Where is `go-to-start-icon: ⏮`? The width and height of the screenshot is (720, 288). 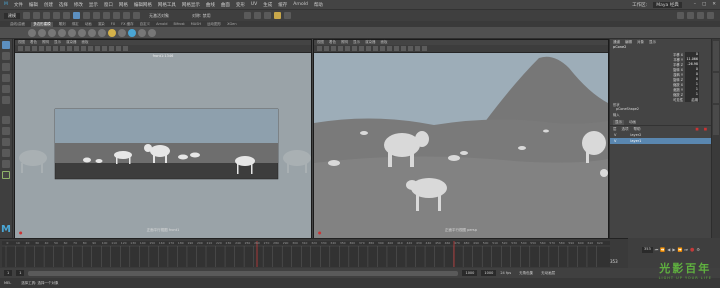
go-to-start-icon: ⏮ is located at coordinates (657, 250).